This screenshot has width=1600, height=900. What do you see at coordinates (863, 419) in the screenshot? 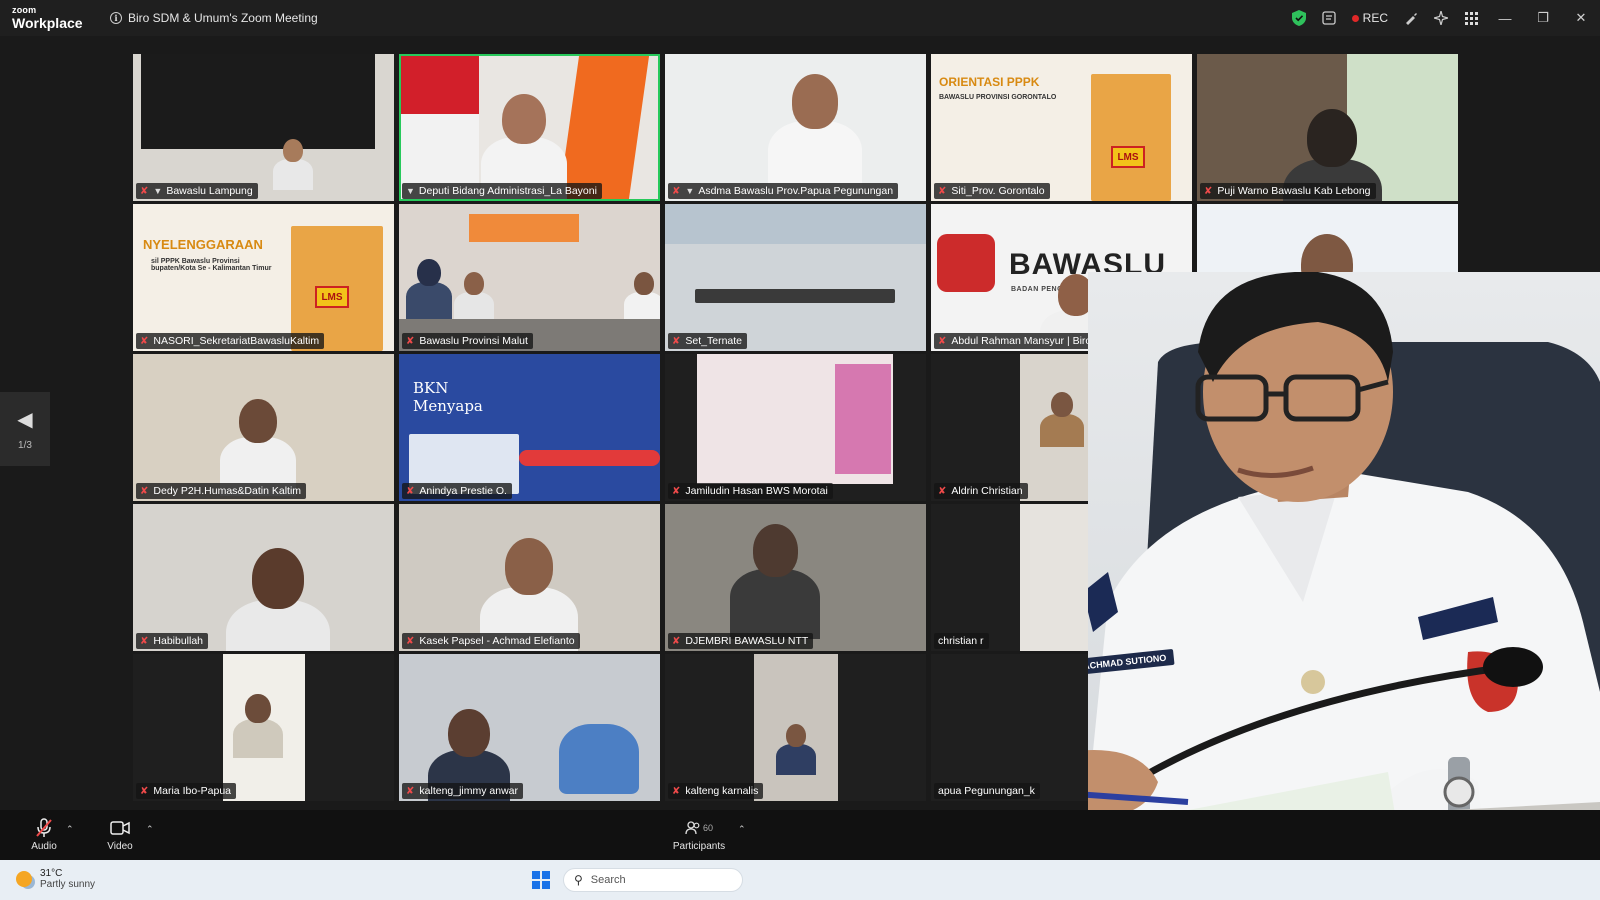
I see `curtain` at bounding box center [863, 419].